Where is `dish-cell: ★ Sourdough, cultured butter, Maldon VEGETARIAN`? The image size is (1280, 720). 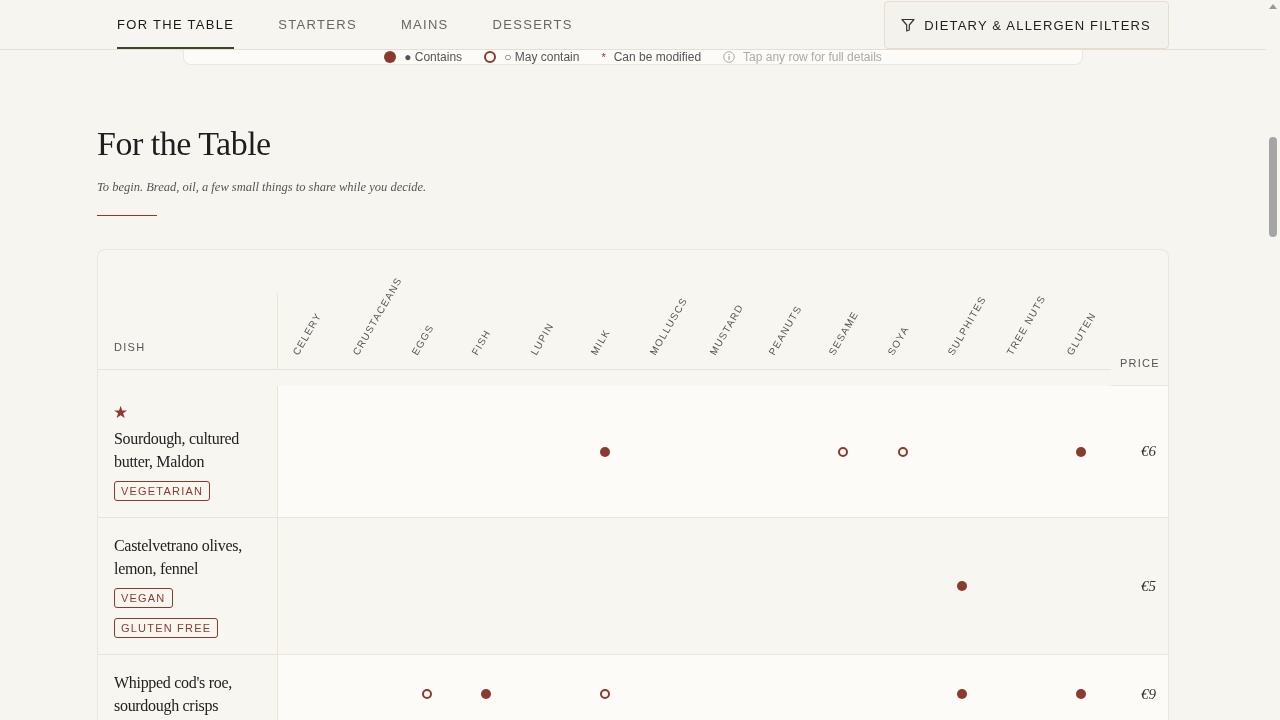 dish-cell: ★ Sourdough, cultured butter, Maldon VEGETARIAN is located at coordinates (188, 452).